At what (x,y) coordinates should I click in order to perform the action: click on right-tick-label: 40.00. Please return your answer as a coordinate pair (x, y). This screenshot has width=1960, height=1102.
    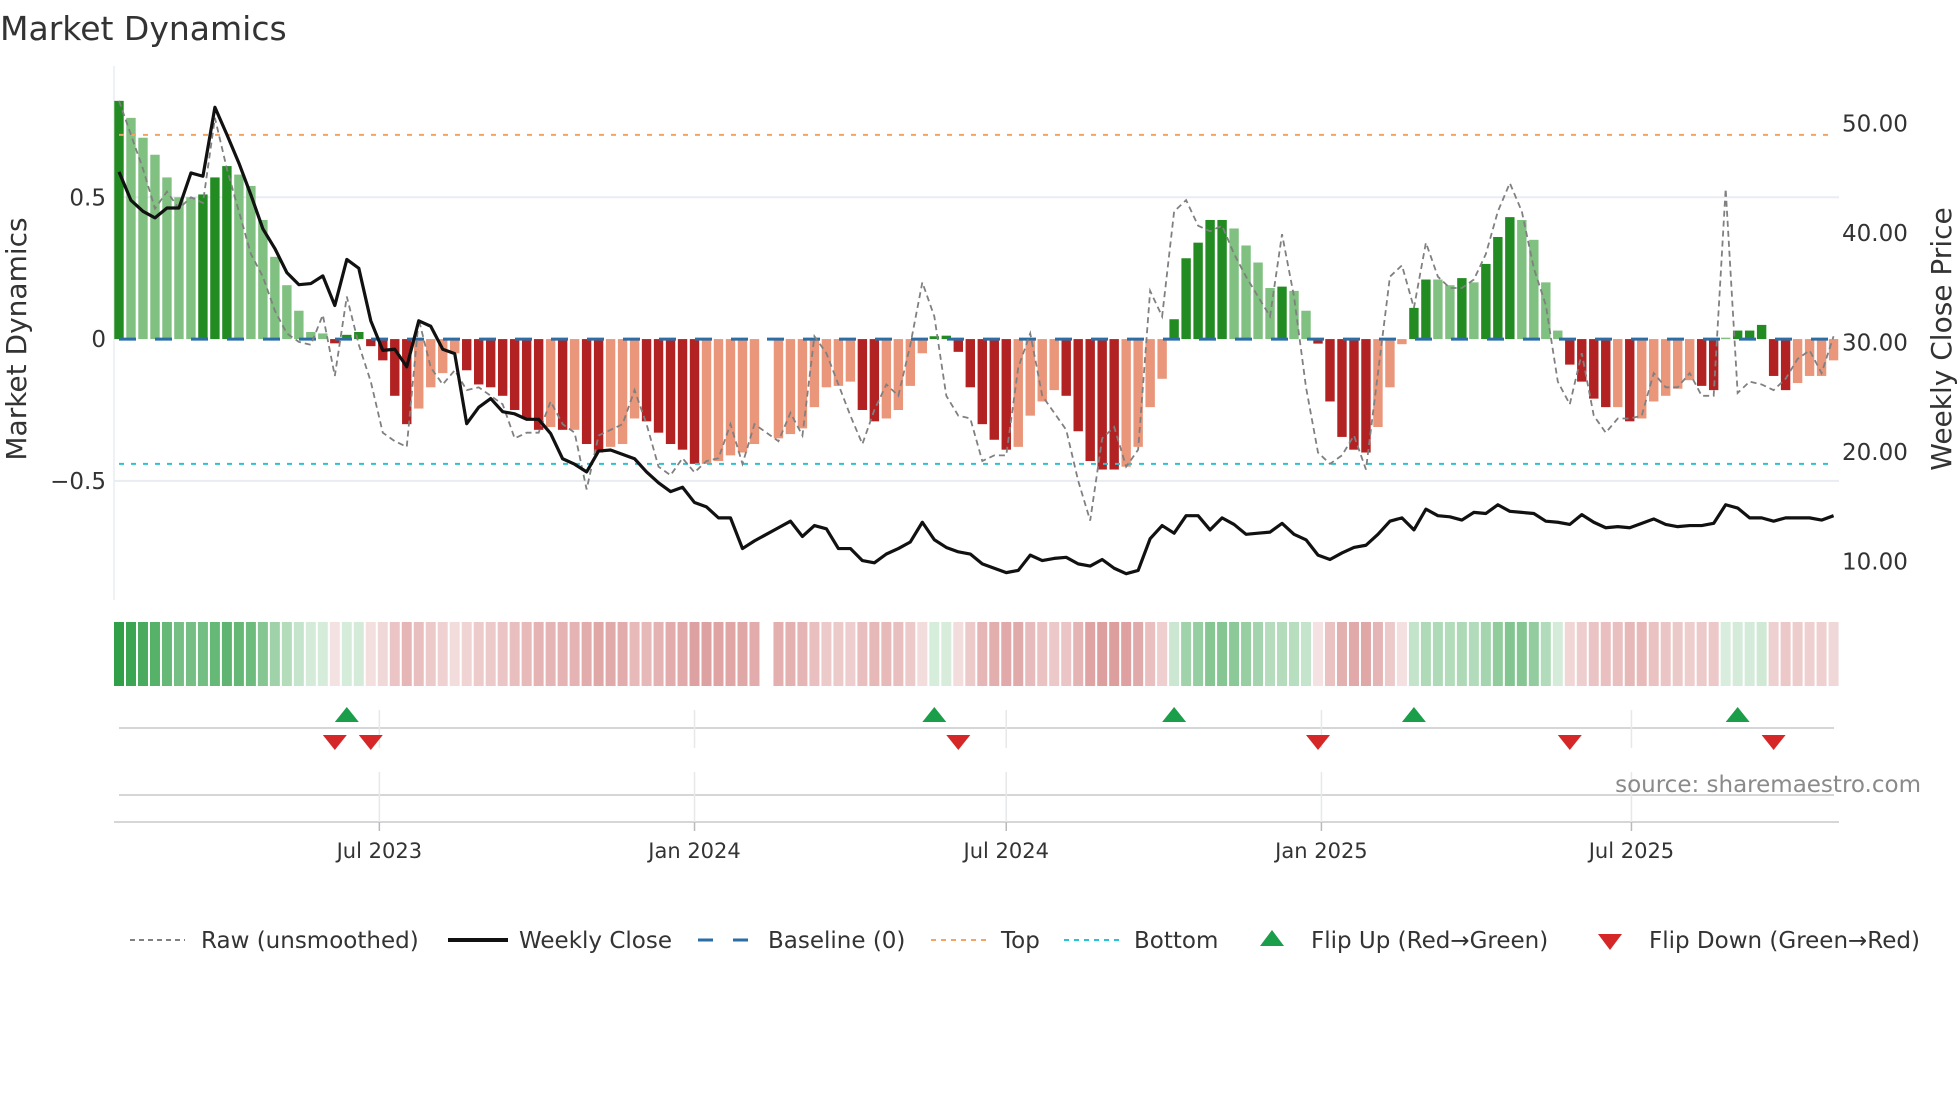
    Looking at the image, I should click on (1875, 234).